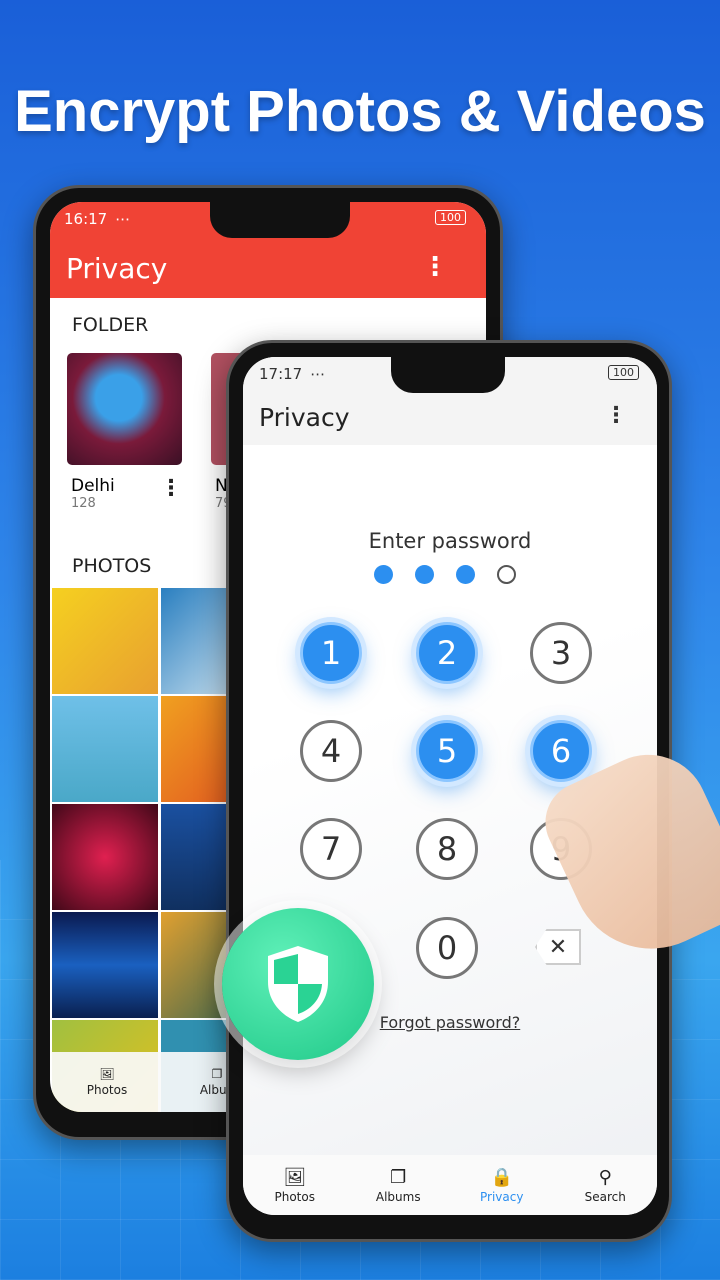  Describe the element at coordinates (83, 503) in the screenshot. I see `folder-count: 128` at that location.